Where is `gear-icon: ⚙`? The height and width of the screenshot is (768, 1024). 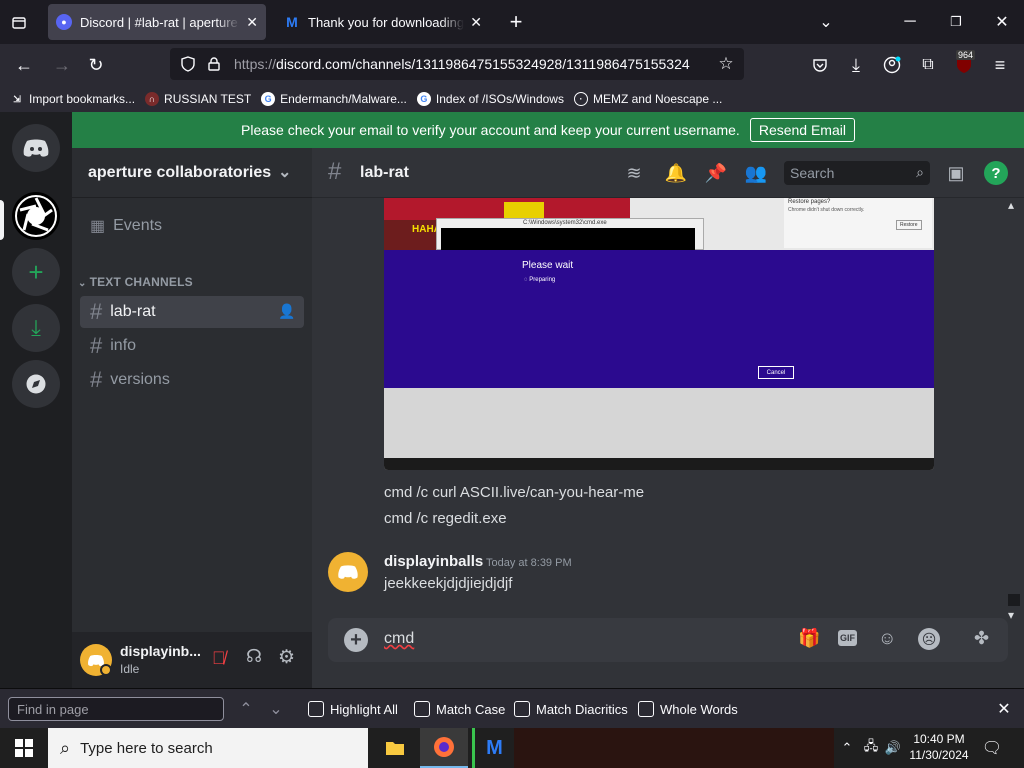 gear-icon: ⚙ is located at coordinates (286, 657).